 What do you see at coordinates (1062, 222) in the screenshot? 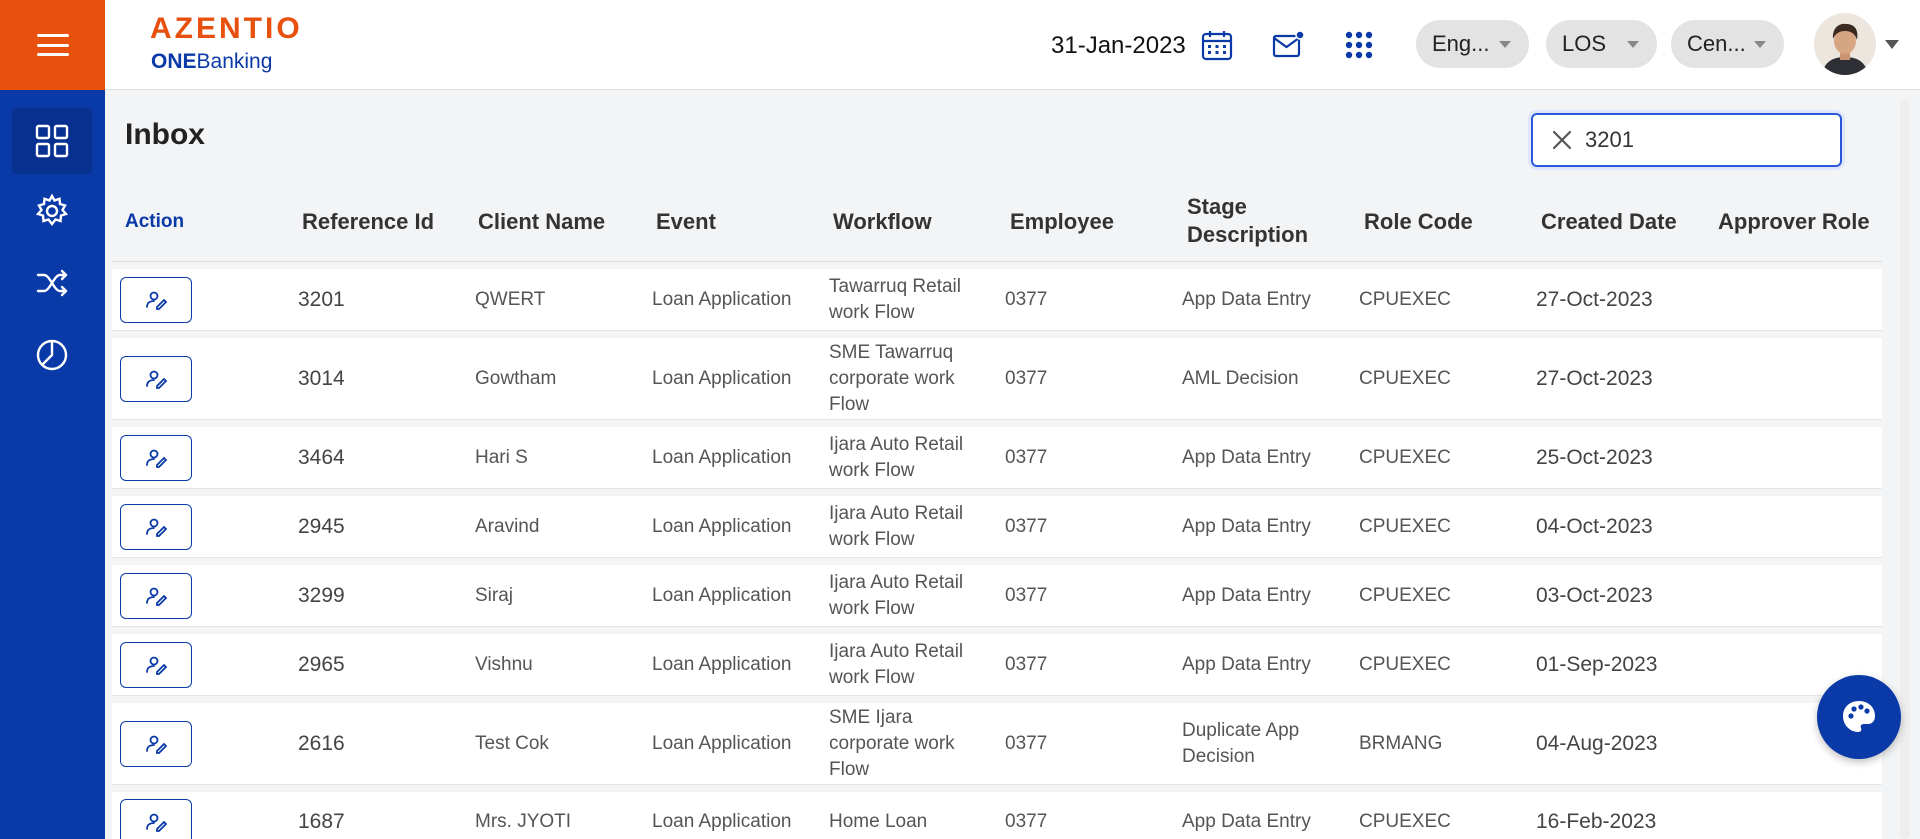
I see `column-header-employee: Employee` at bounding box center [1062, 222].